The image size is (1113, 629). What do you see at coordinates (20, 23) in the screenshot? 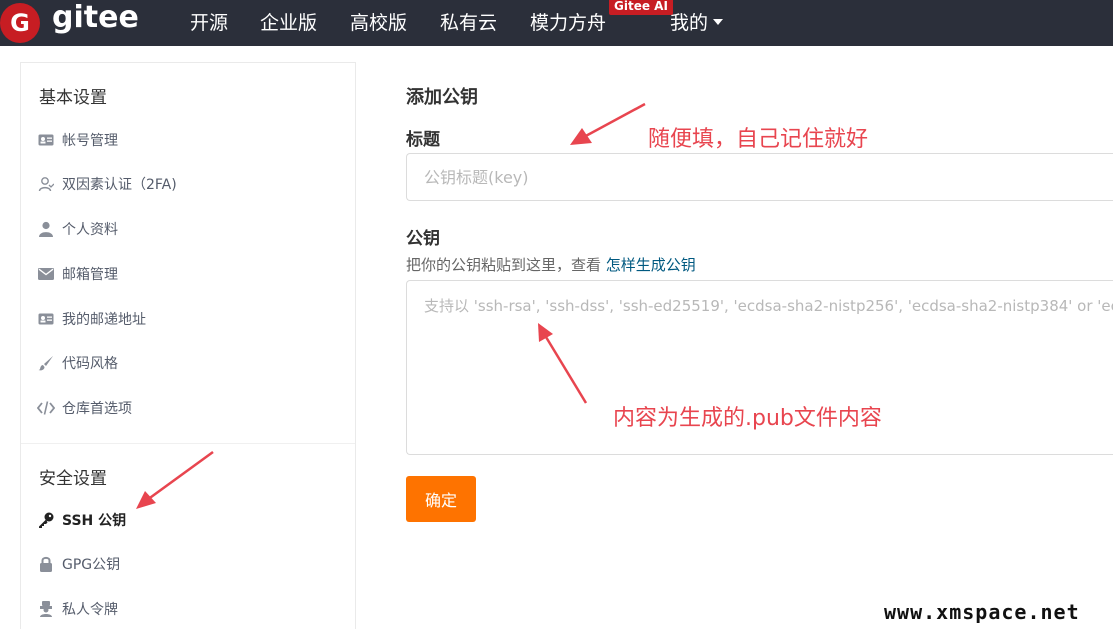
I see `gitee-logo-icon: G` at bounding box center [20, 23].